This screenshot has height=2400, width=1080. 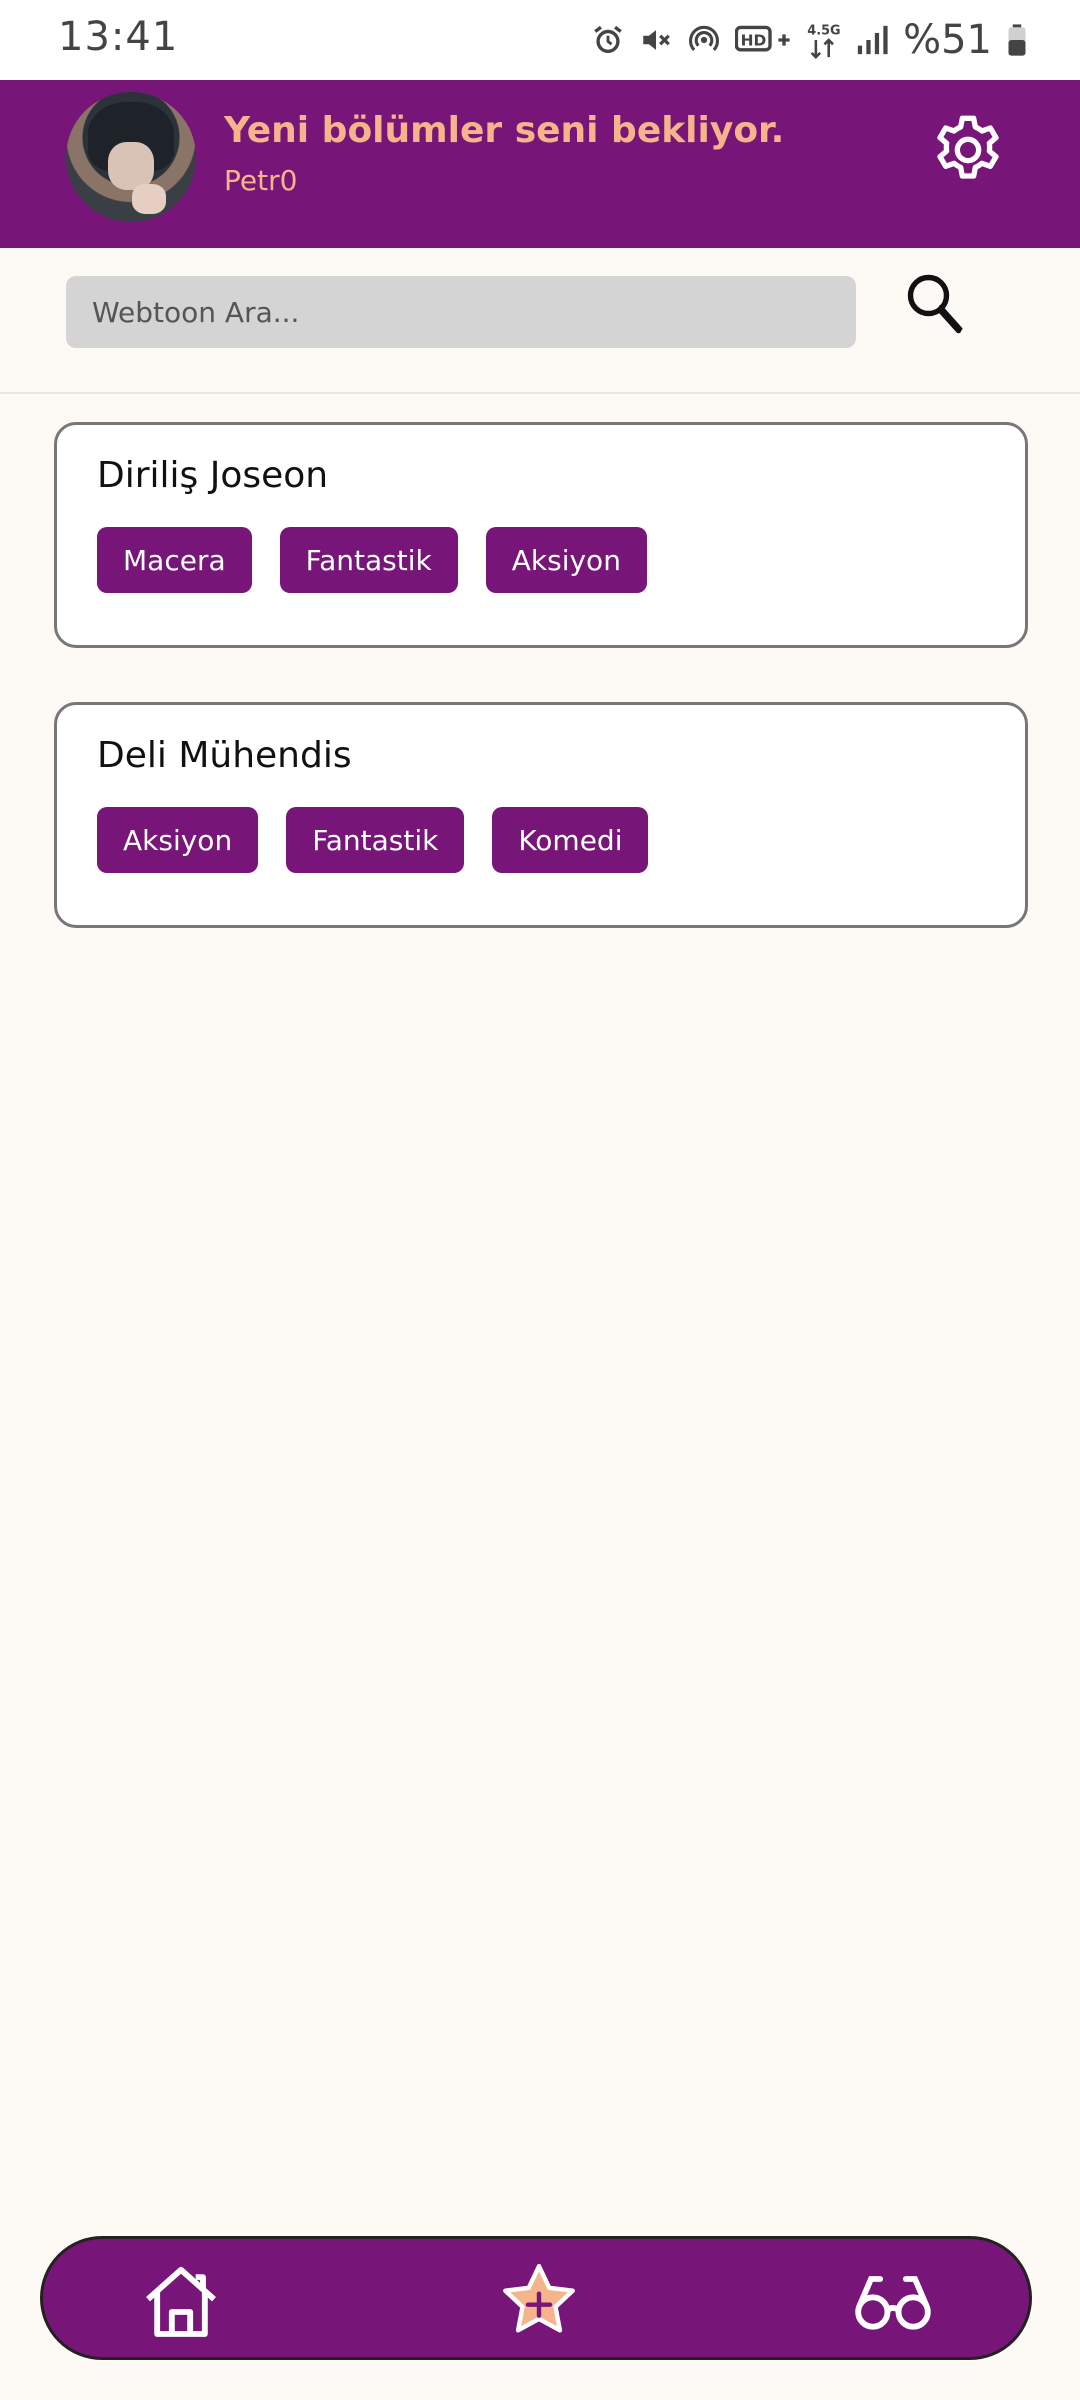 I want to click on status-time: 13:41, so click(x=118, y=37).